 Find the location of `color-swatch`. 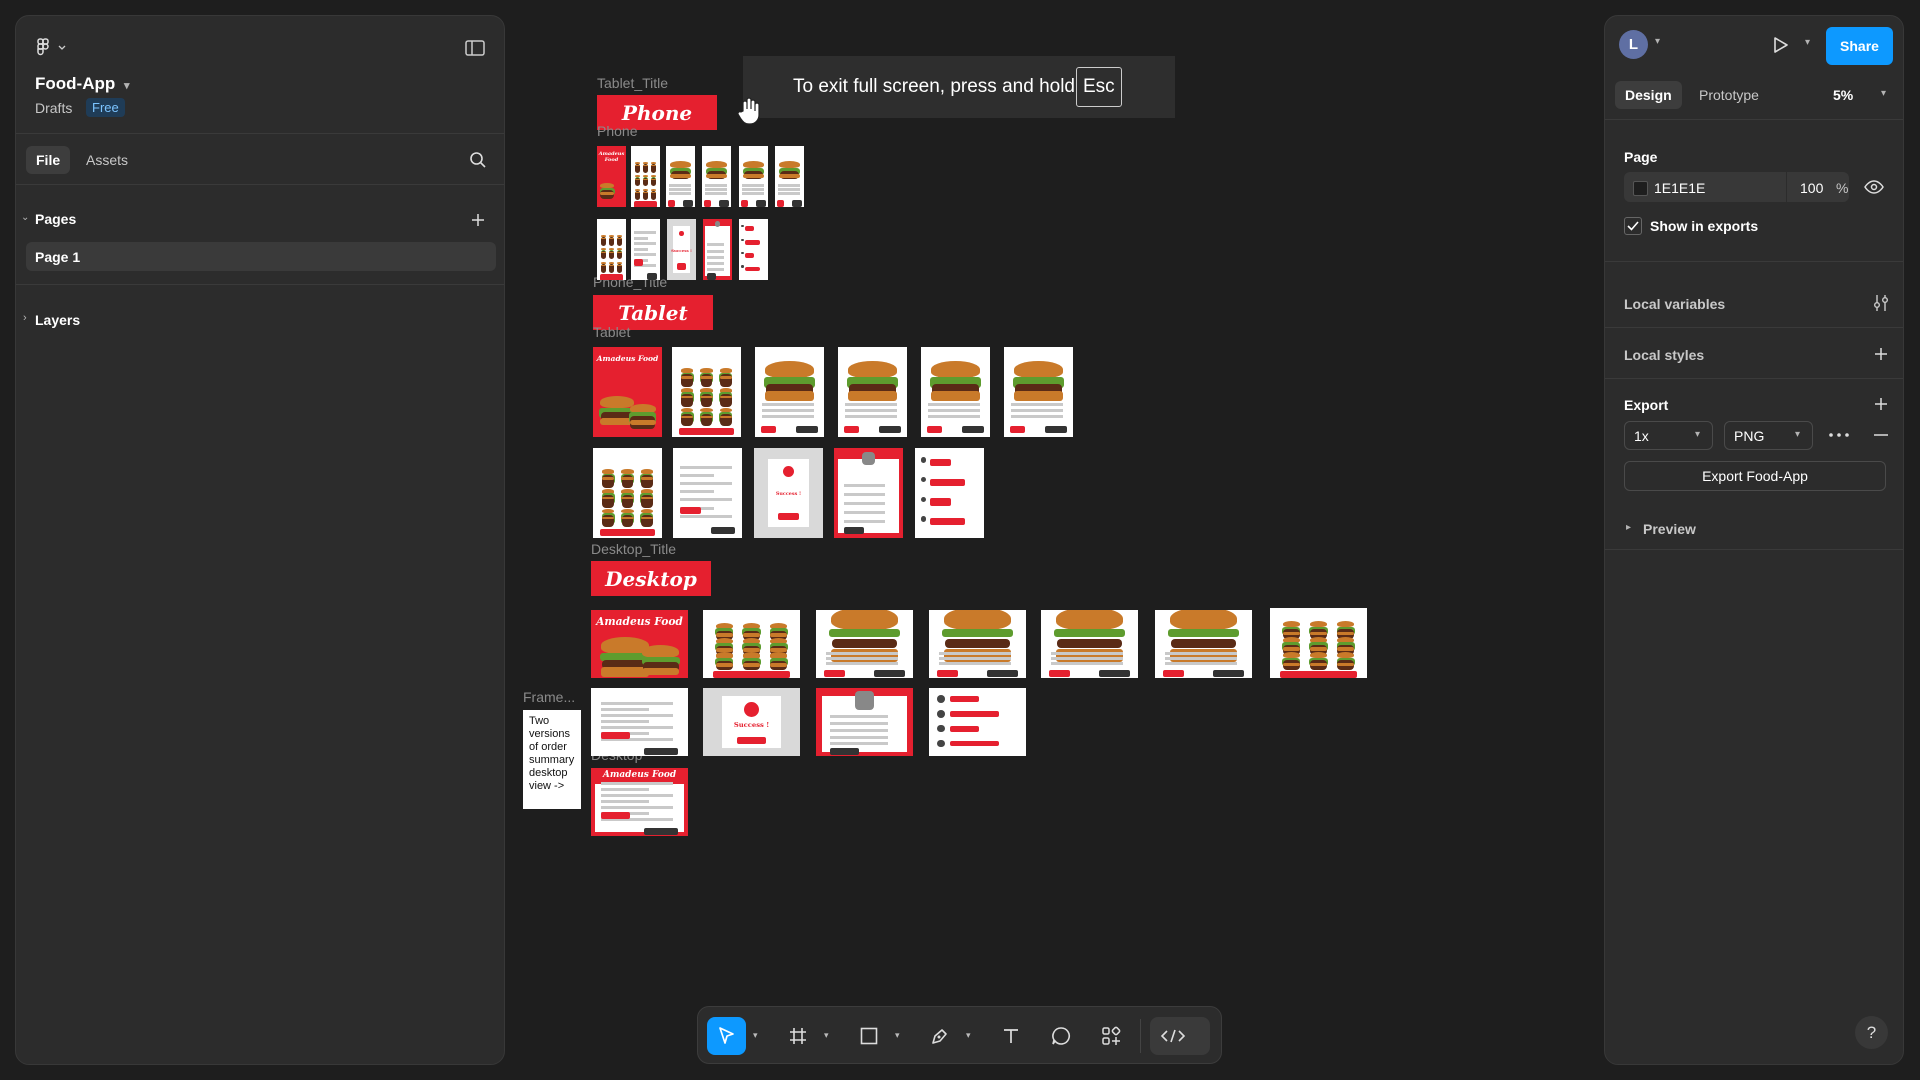

color-swatch is located at coordinates (1640, 188).